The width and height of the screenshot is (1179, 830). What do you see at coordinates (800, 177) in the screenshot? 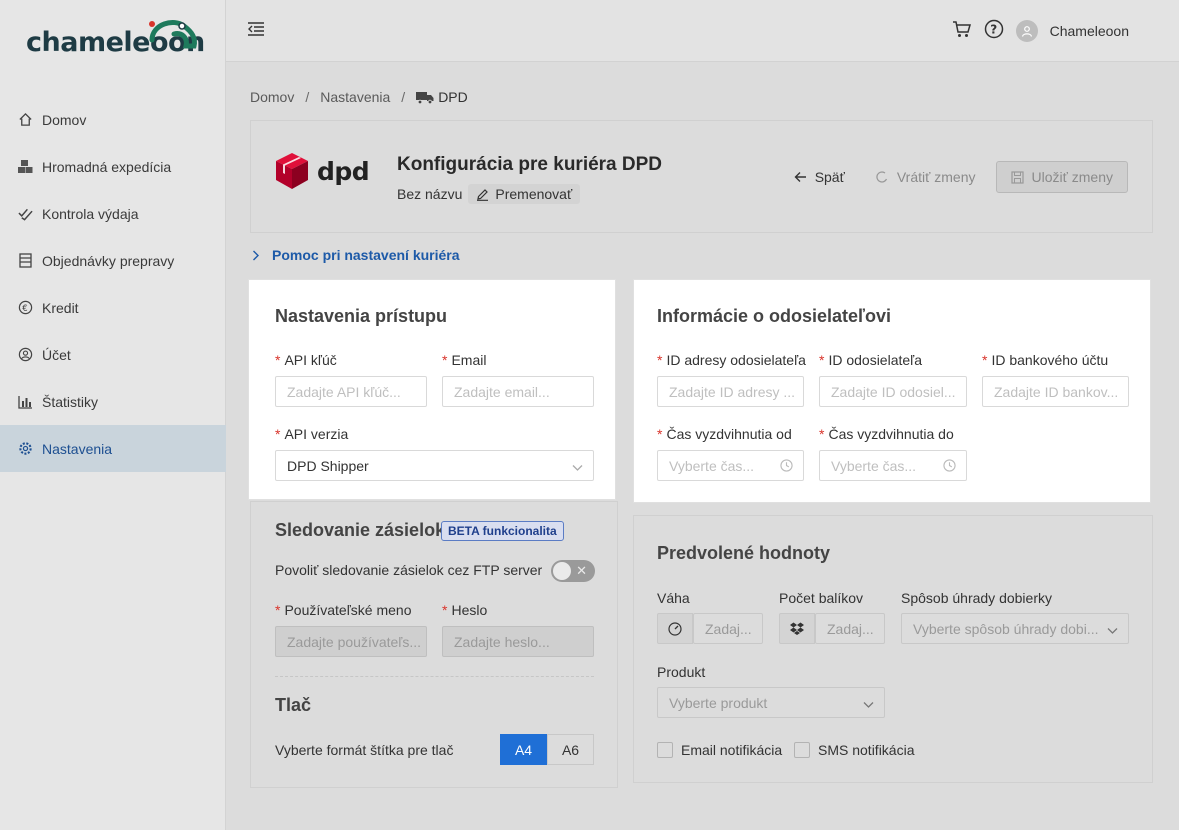
I see `arrow-left-icon` at bounding box center [800, 177].